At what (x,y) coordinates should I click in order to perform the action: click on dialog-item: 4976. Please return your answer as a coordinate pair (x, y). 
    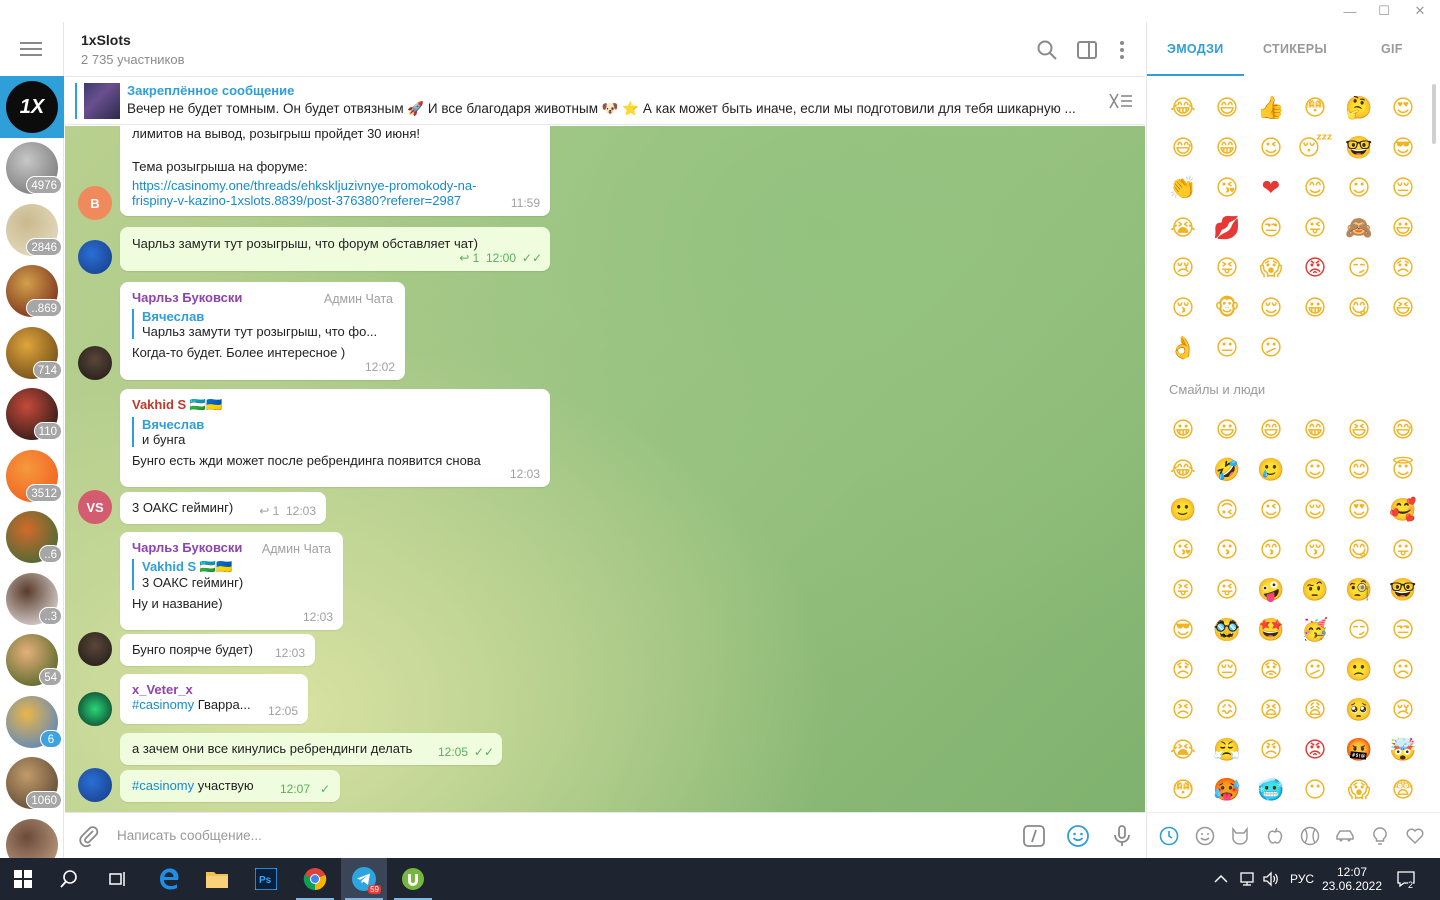
    Looking at the image, I should click on (34, 168).